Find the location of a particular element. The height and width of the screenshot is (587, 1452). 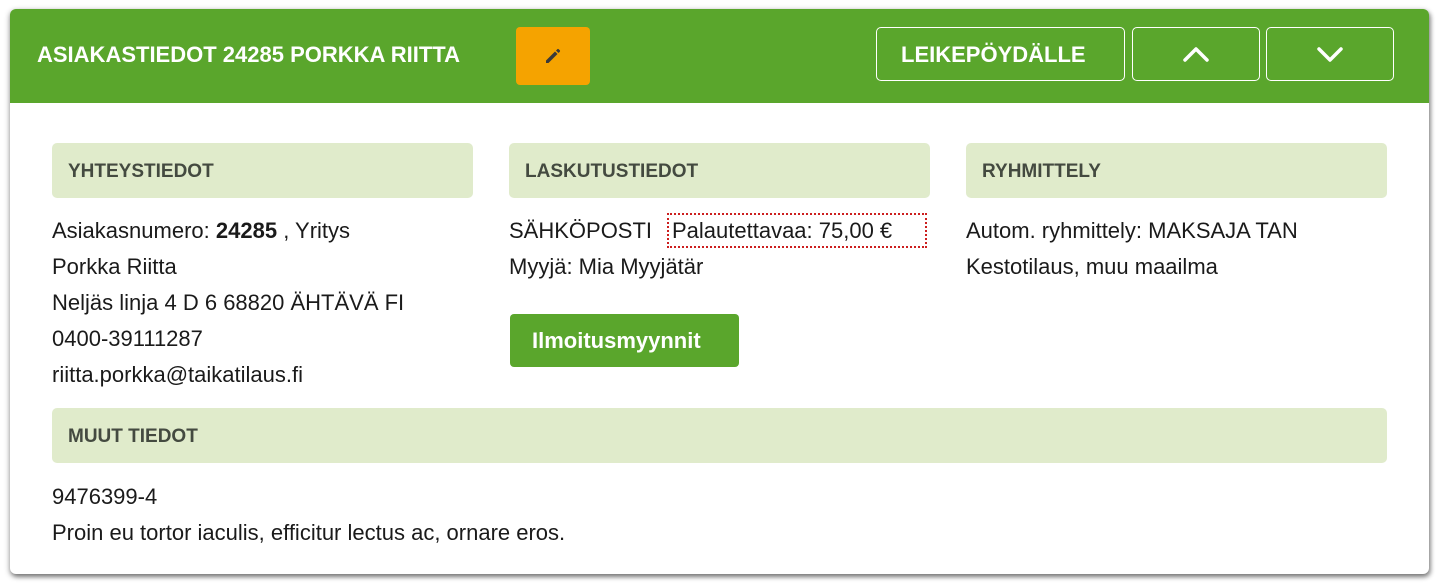

subscription-info: Kestotilaus, muu maailma is located at coordinates (1092, 266).